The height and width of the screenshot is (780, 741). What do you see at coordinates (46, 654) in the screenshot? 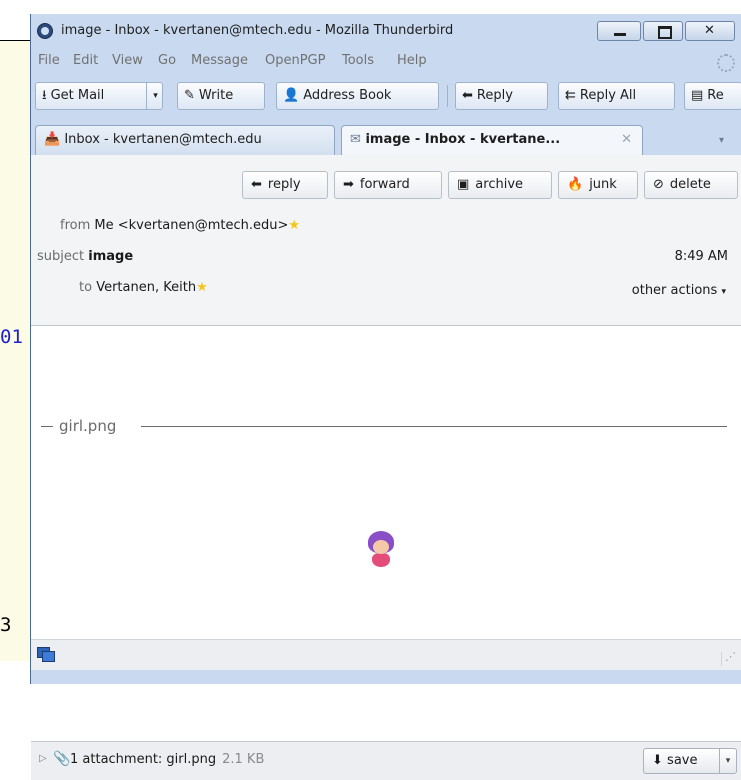
I see `online-status-icon` at bounding box center [46, 654].